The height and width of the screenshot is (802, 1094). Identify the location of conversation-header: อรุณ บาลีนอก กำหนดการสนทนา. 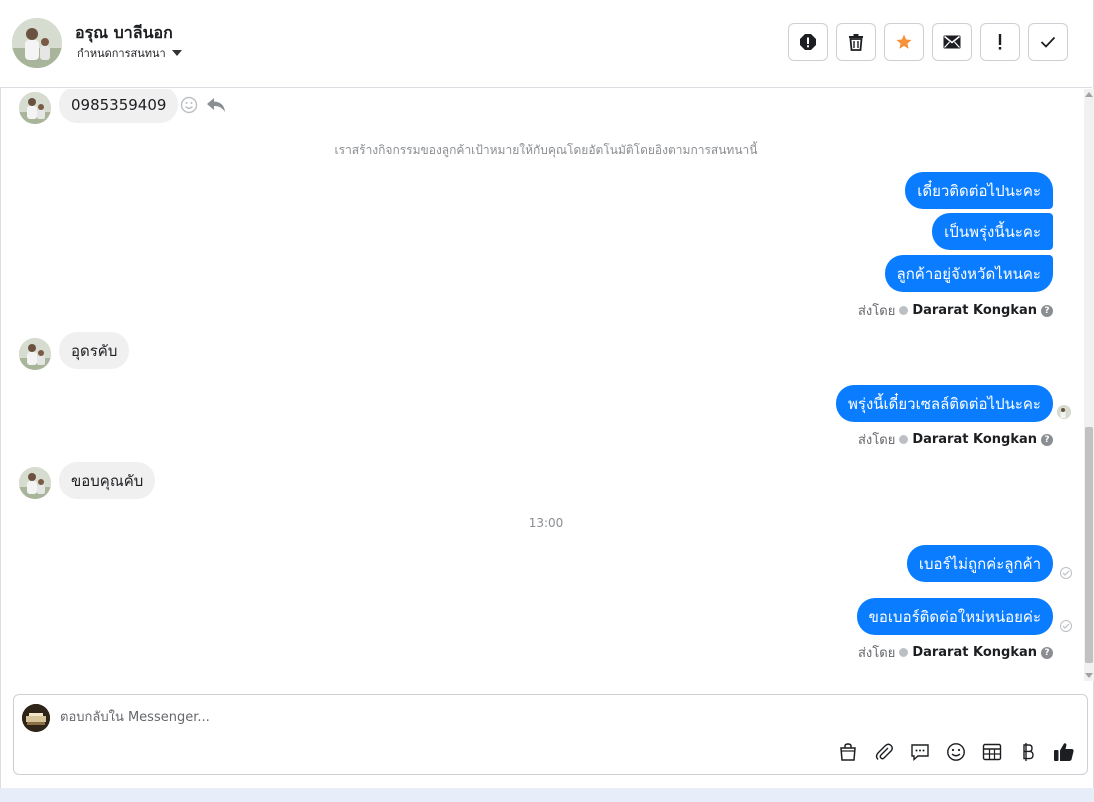
(546, 44).